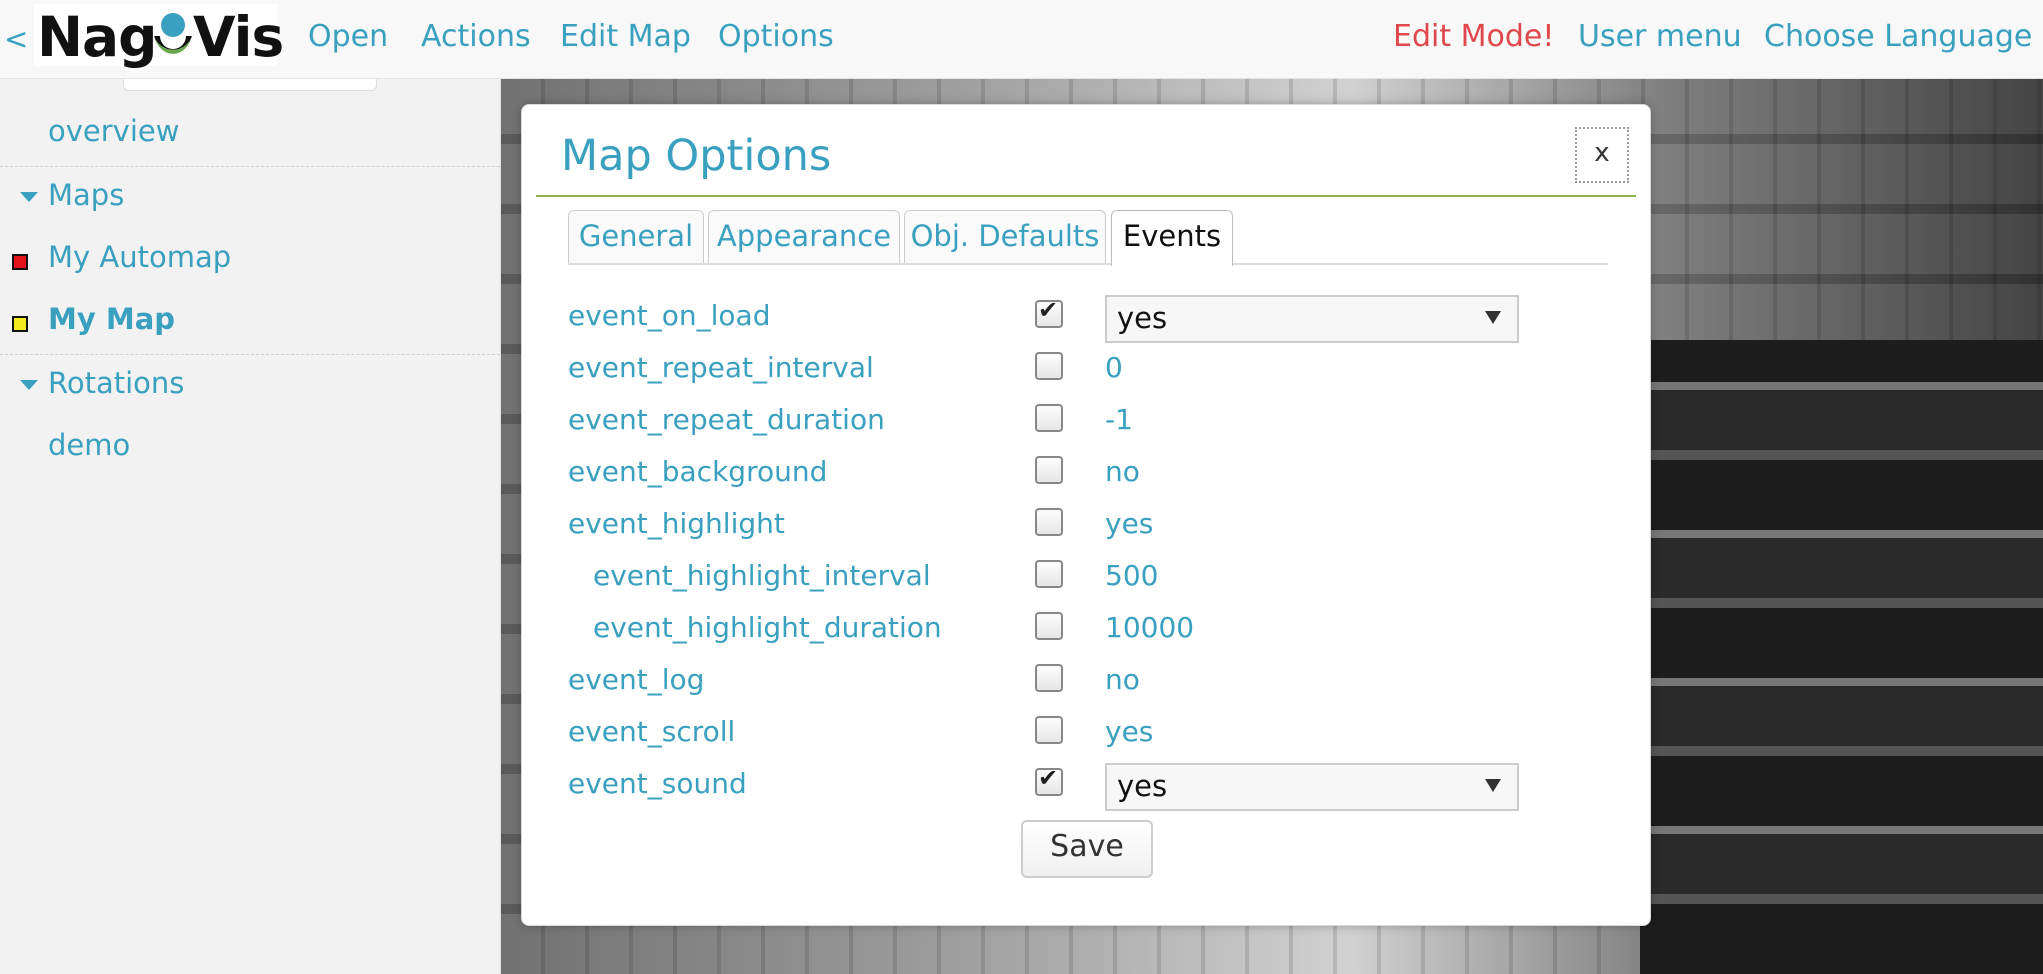 This screenshot has height=974, width=2043. I want to click on logo-text-start: Nag, so click(97, 37).